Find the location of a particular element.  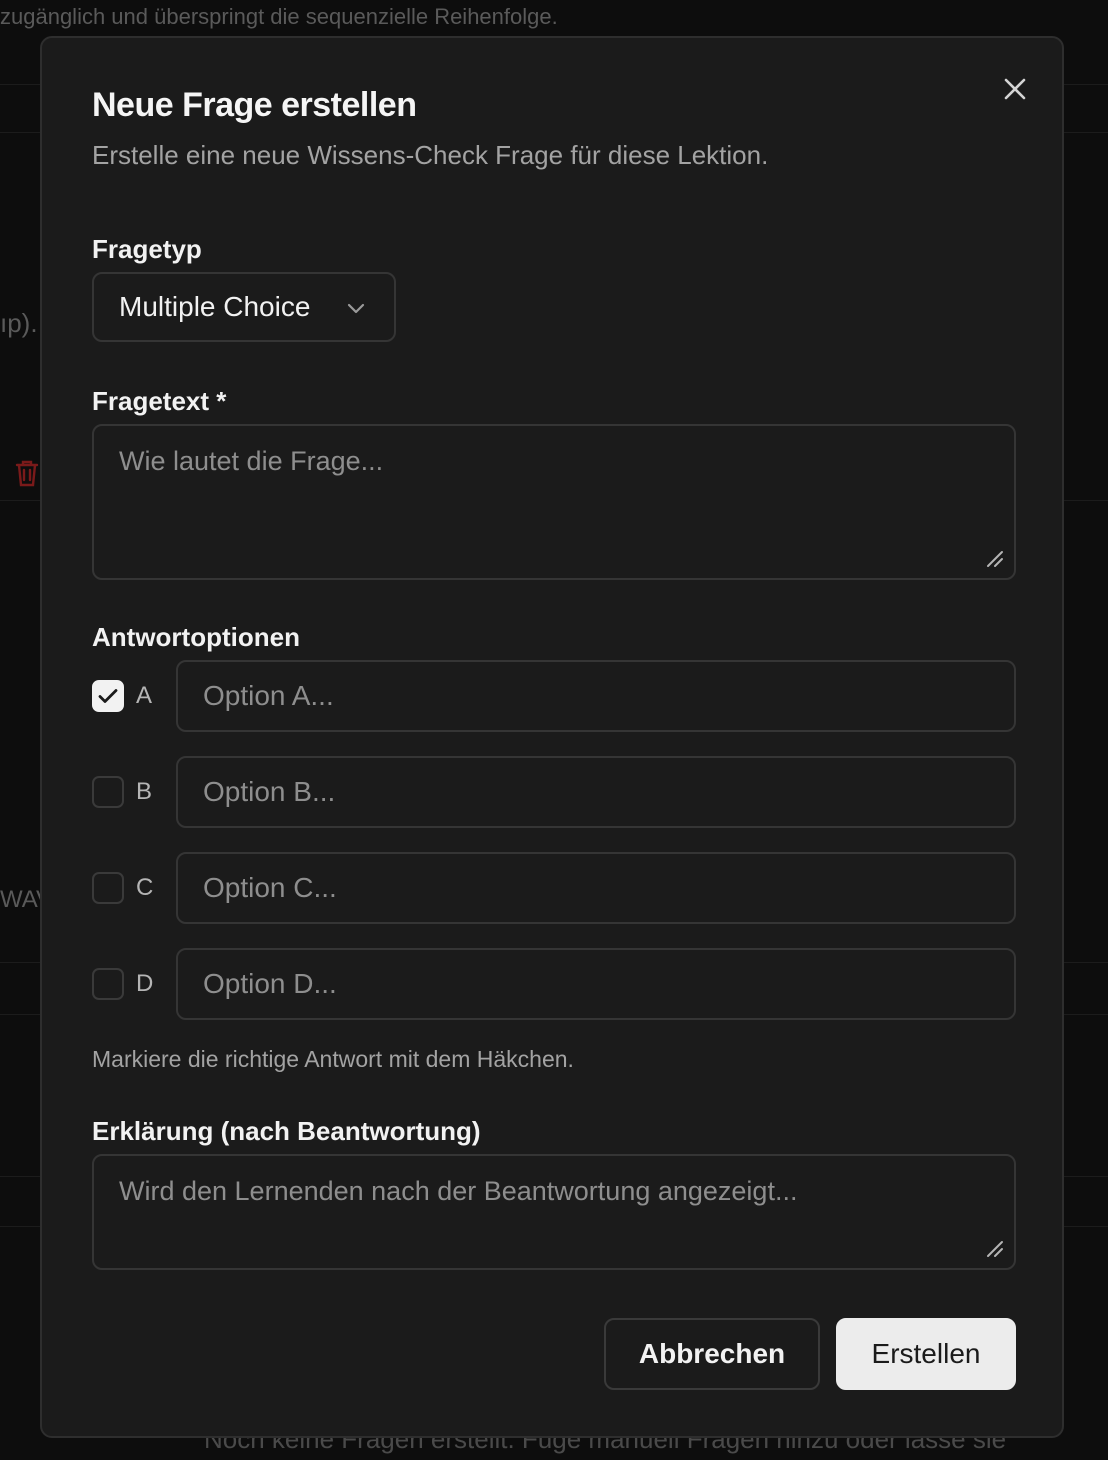

question-type-select: Multiple Choice is located at coordinates (244, 307).